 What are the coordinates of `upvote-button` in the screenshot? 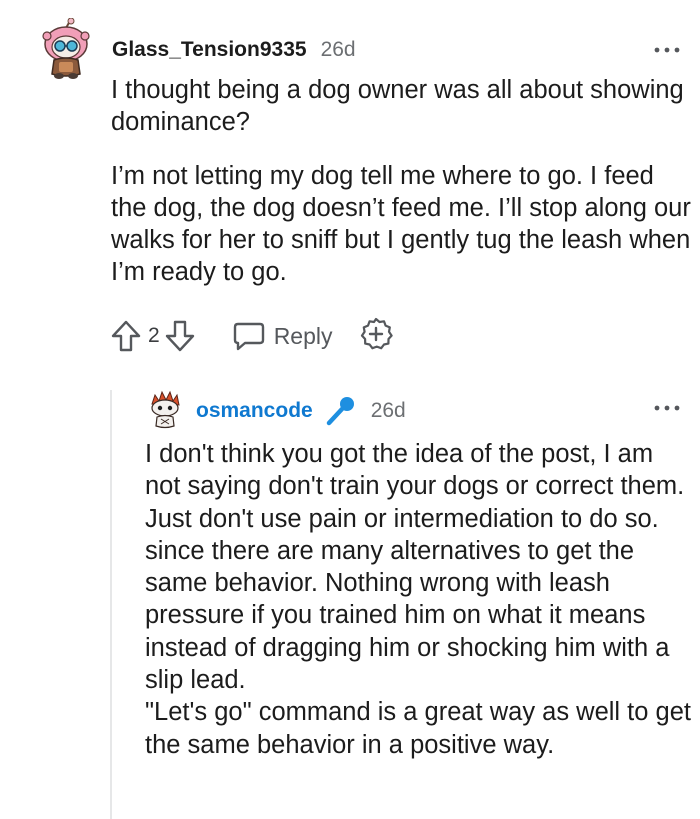 It's located at (126, 336).